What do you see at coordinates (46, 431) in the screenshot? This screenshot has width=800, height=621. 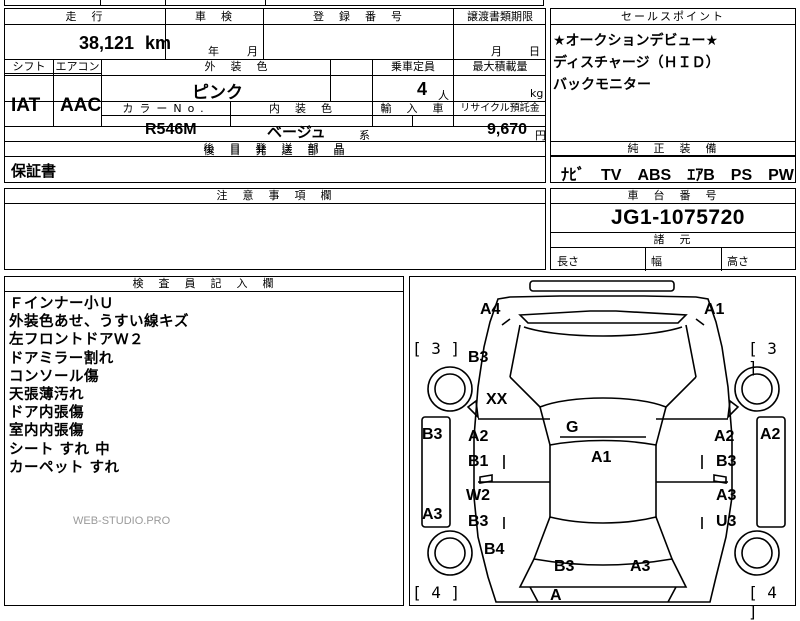 I see `note-line: 室内内張傷` at bounding box center [46, 431].